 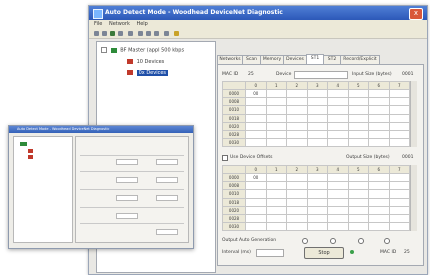 I want to click on toolbar, so click(x=258, y=34).